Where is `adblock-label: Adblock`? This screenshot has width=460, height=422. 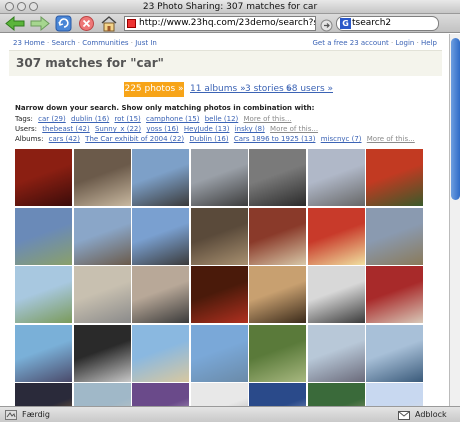 adblock-label: Adblock is located at coordinates (431, 414).